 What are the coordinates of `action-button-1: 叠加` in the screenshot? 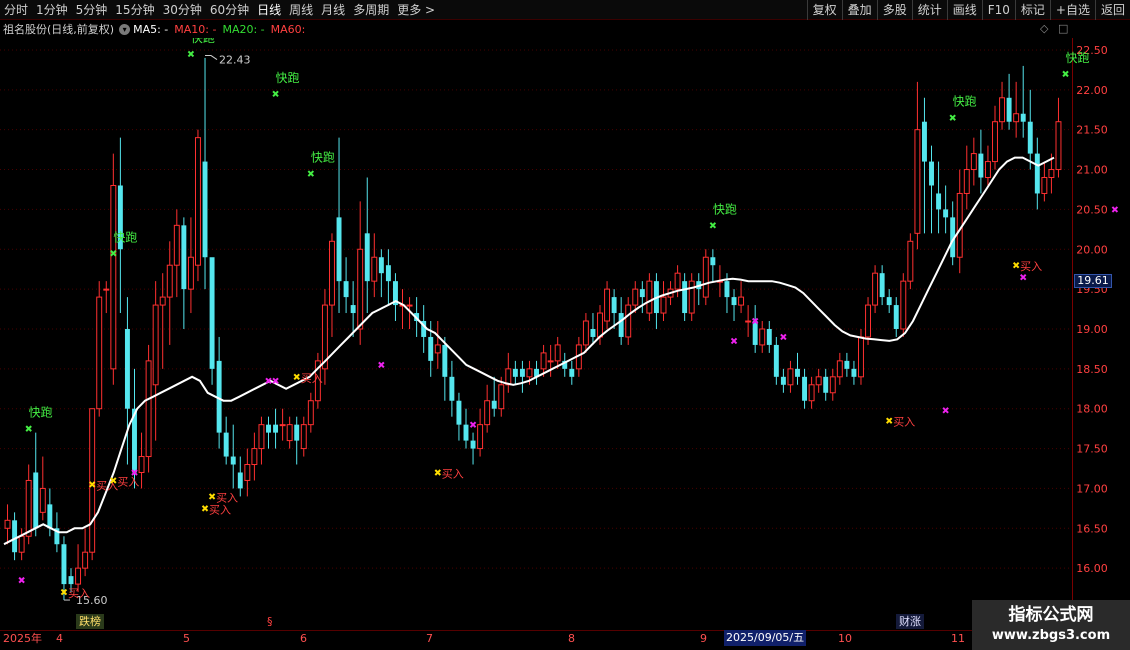 It's located at (859, 10).